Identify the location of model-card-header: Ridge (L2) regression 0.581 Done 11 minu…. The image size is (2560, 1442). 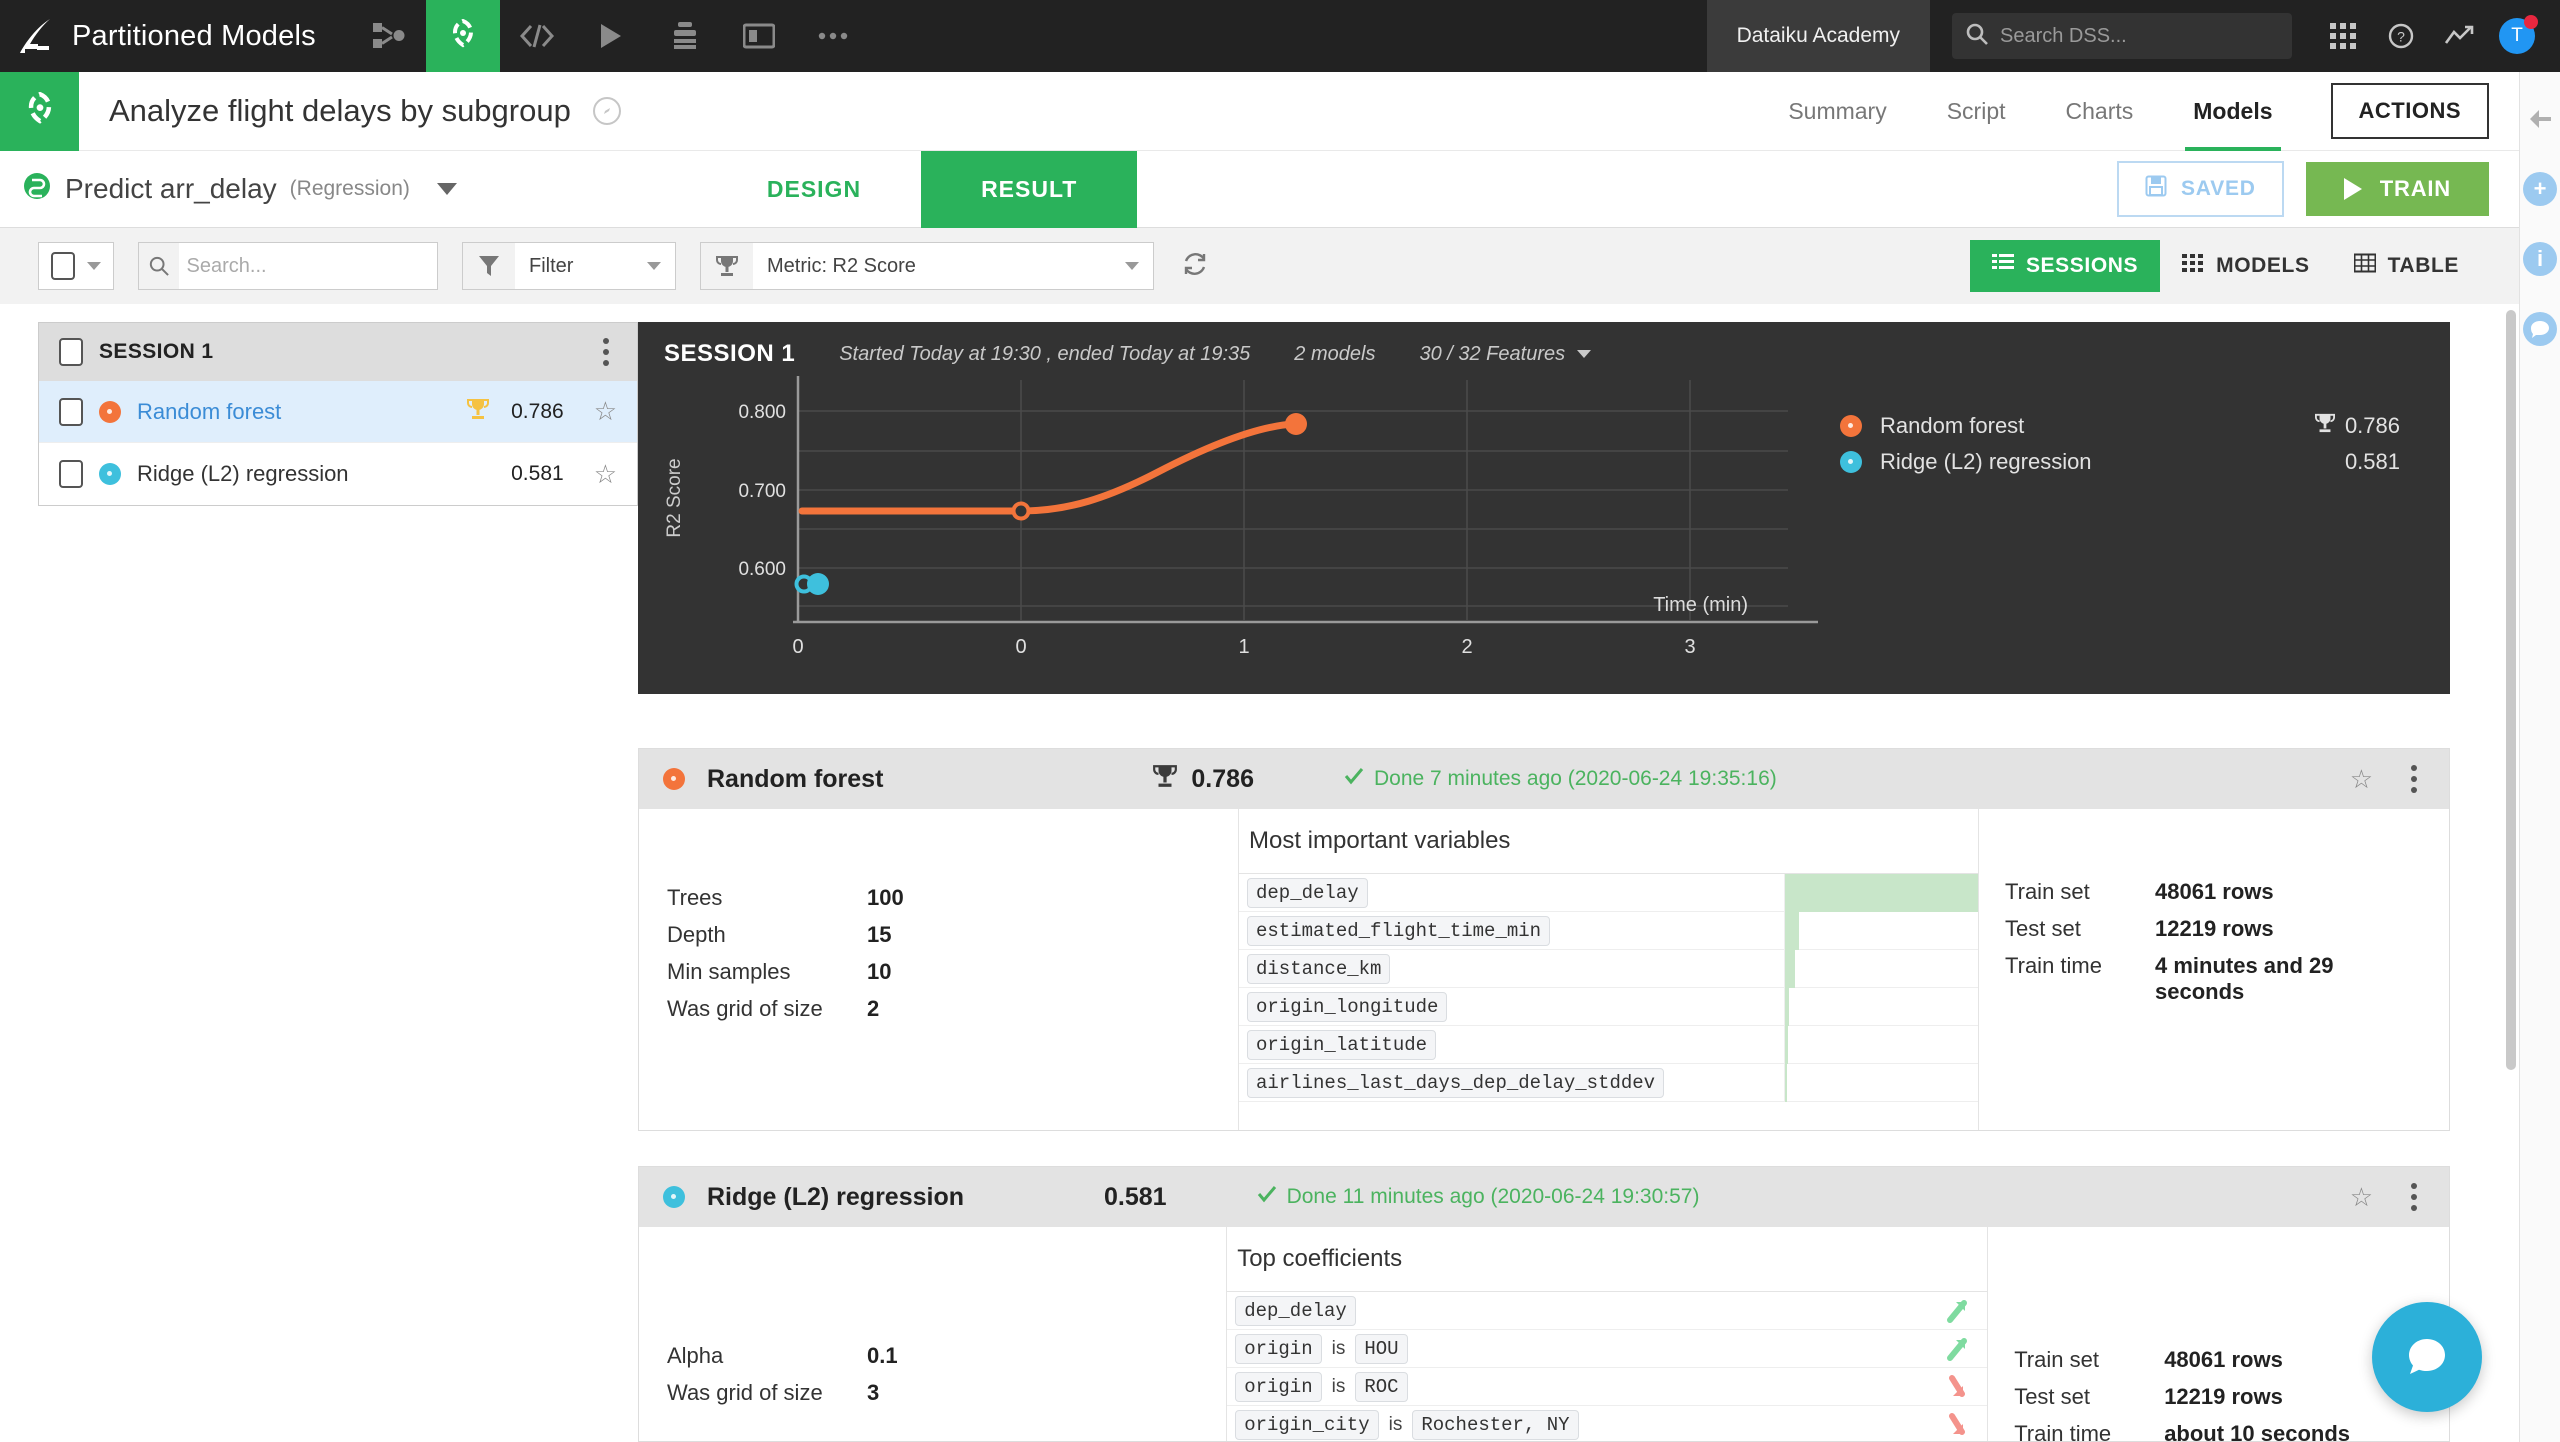
(1544, 1197).